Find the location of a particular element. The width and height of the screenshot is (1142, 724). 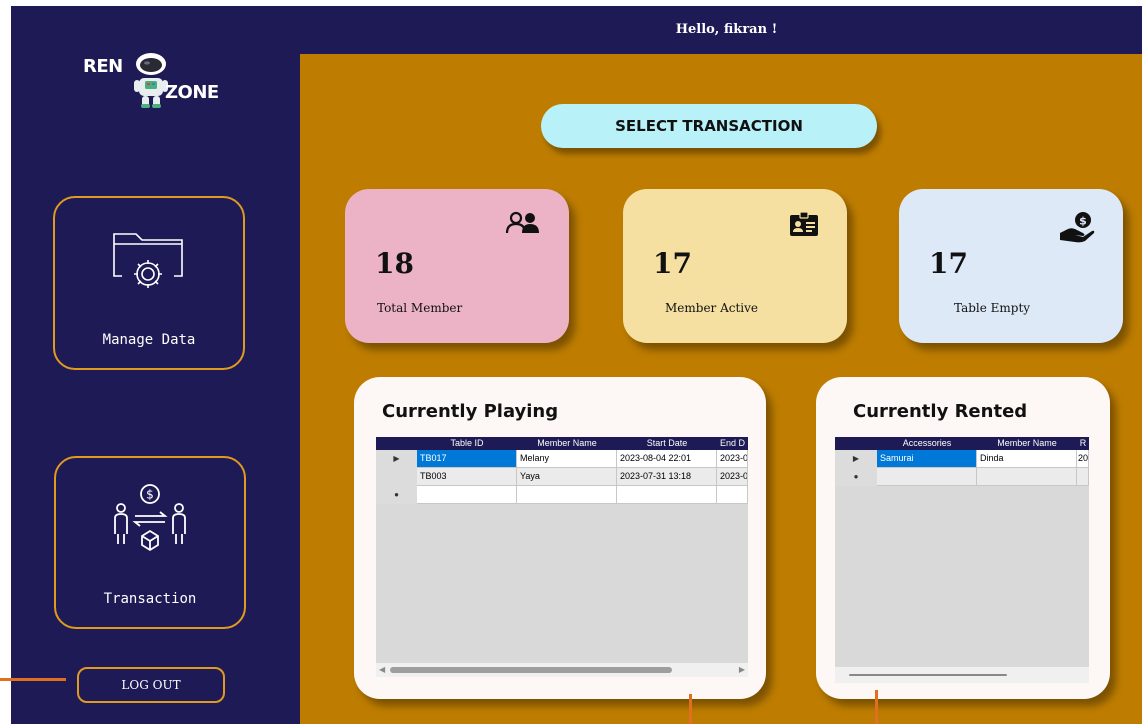

money-hand-icon: $ is located at coordinates (1077, 227).